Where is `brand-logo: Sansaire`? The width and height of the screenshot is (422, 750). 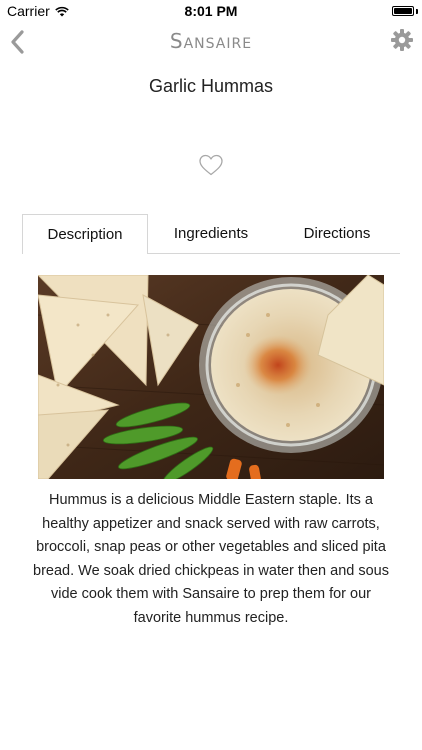
brand-logo: Sansaire is located at coordinates (211, 41).